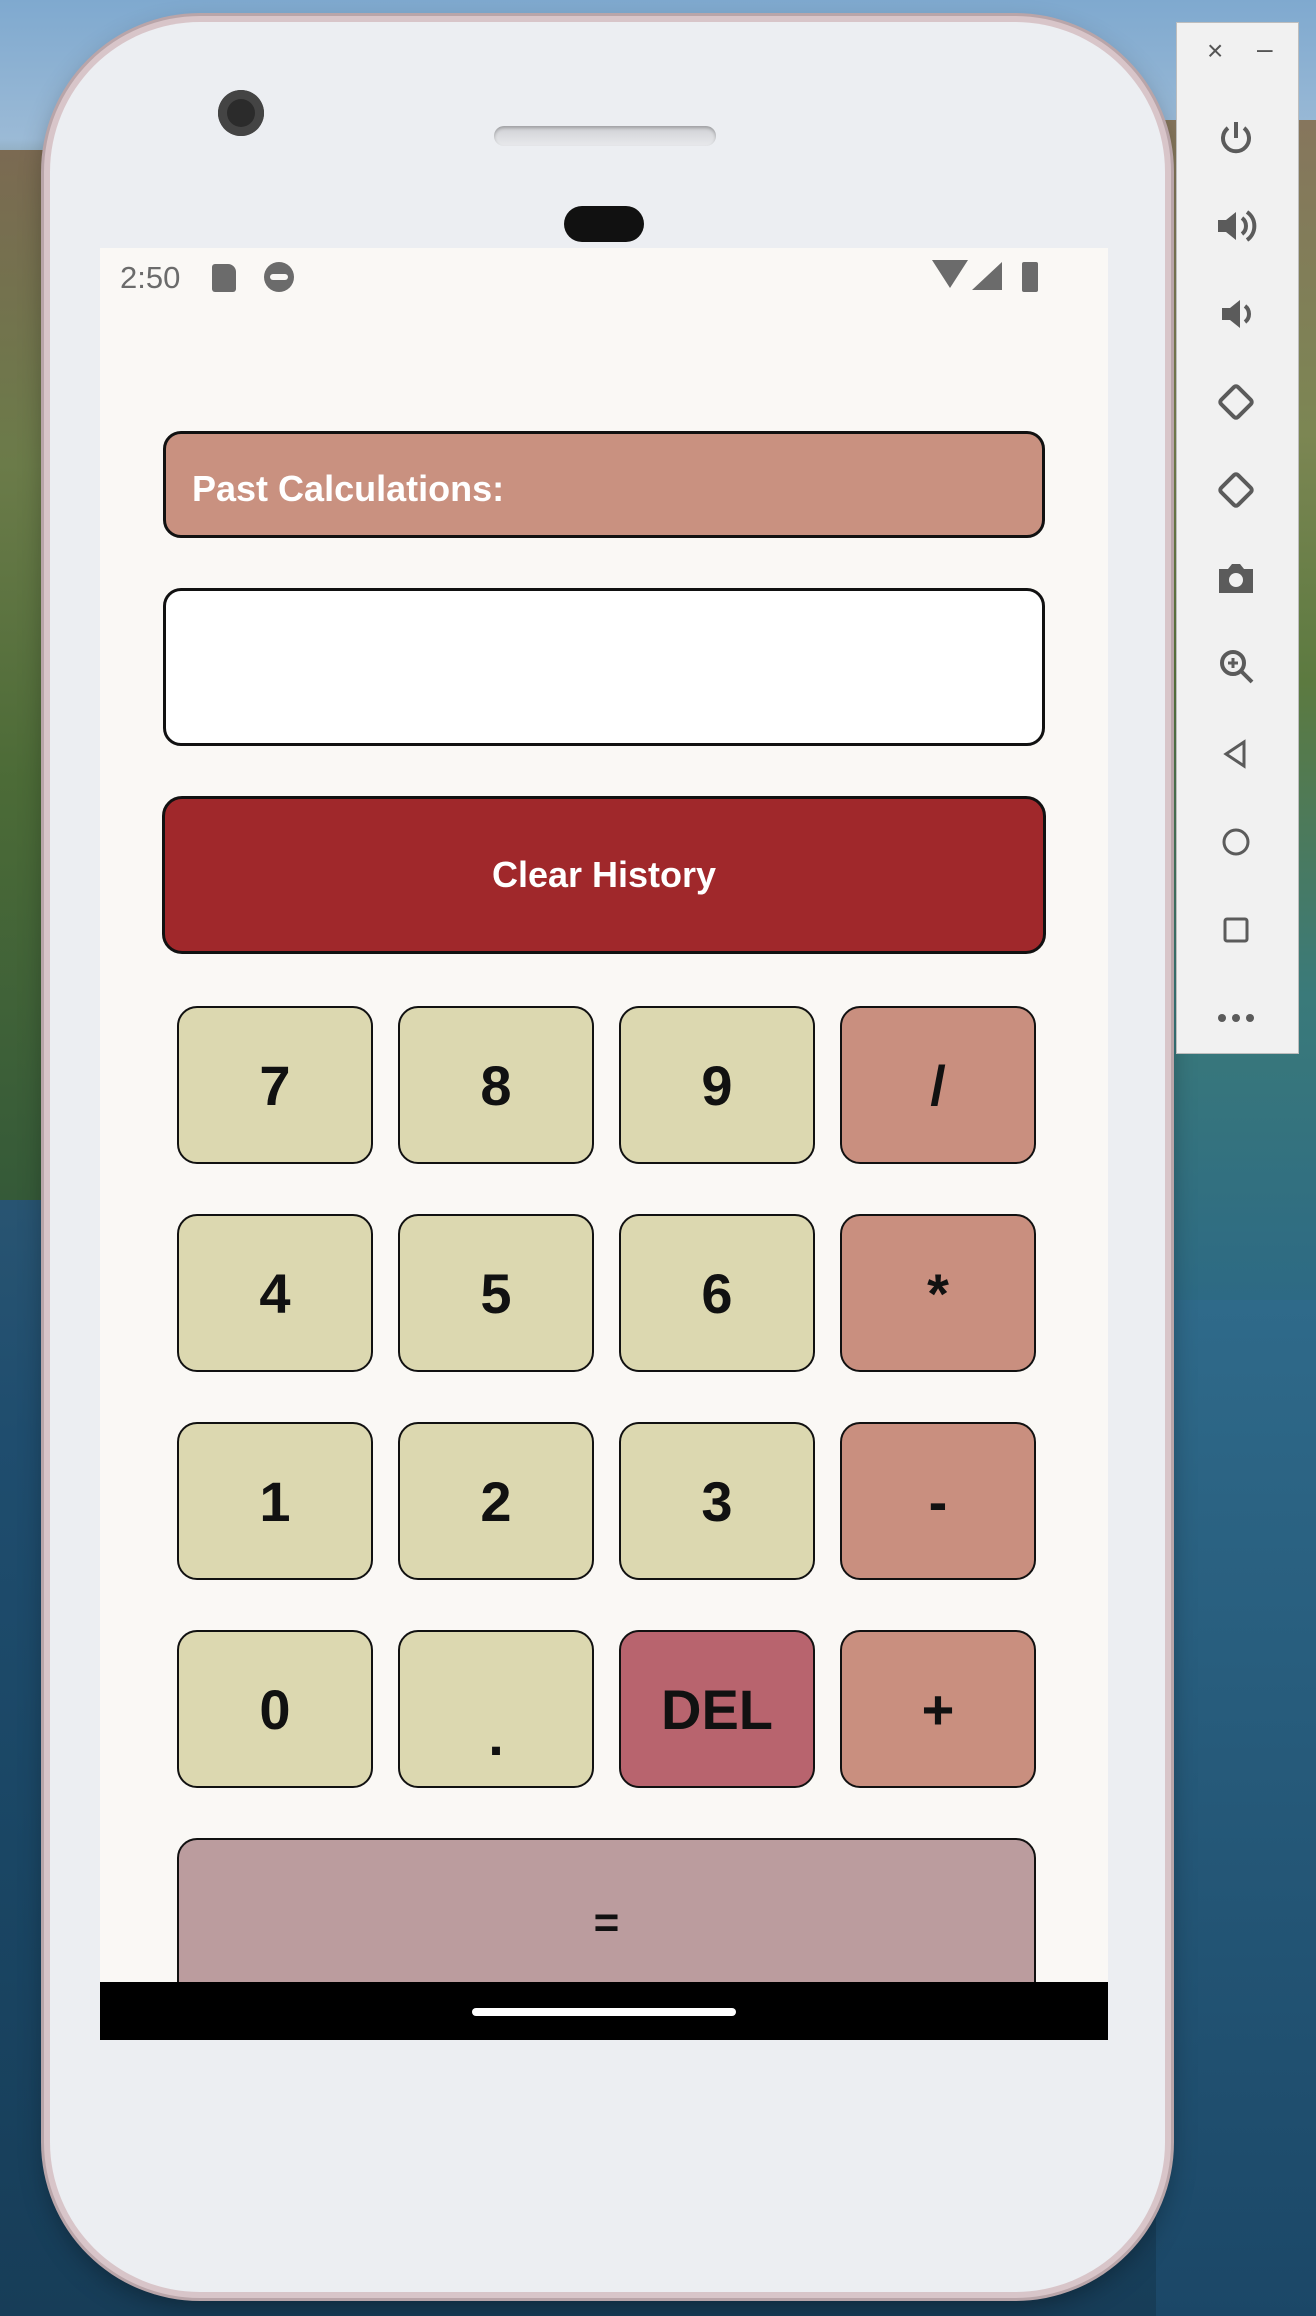  Describe the element at coordinates (938, 1293) in the screenshot. I see `key-multiply: *` at that location.